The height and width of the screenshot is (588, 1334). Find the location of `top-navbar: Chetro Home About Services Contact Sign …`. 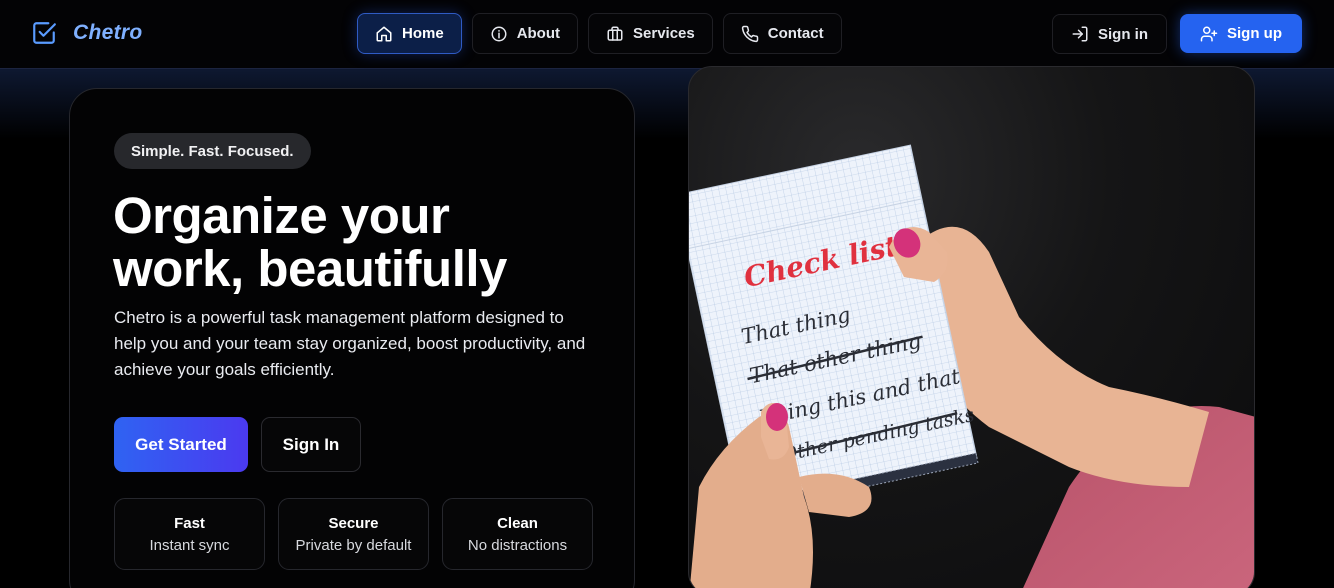

top-navbar: Chetro Home About Services Contact Sign … is located at coordinates (667, 34).